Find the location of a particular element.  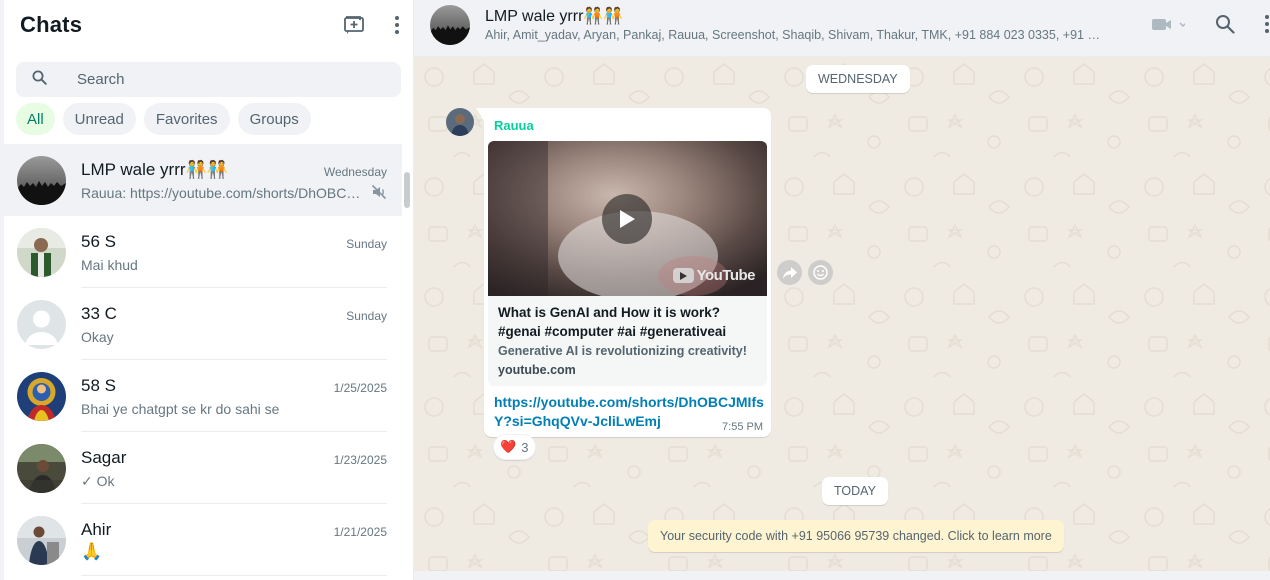

youtube-play-icon is located at coordinates (683, 275).